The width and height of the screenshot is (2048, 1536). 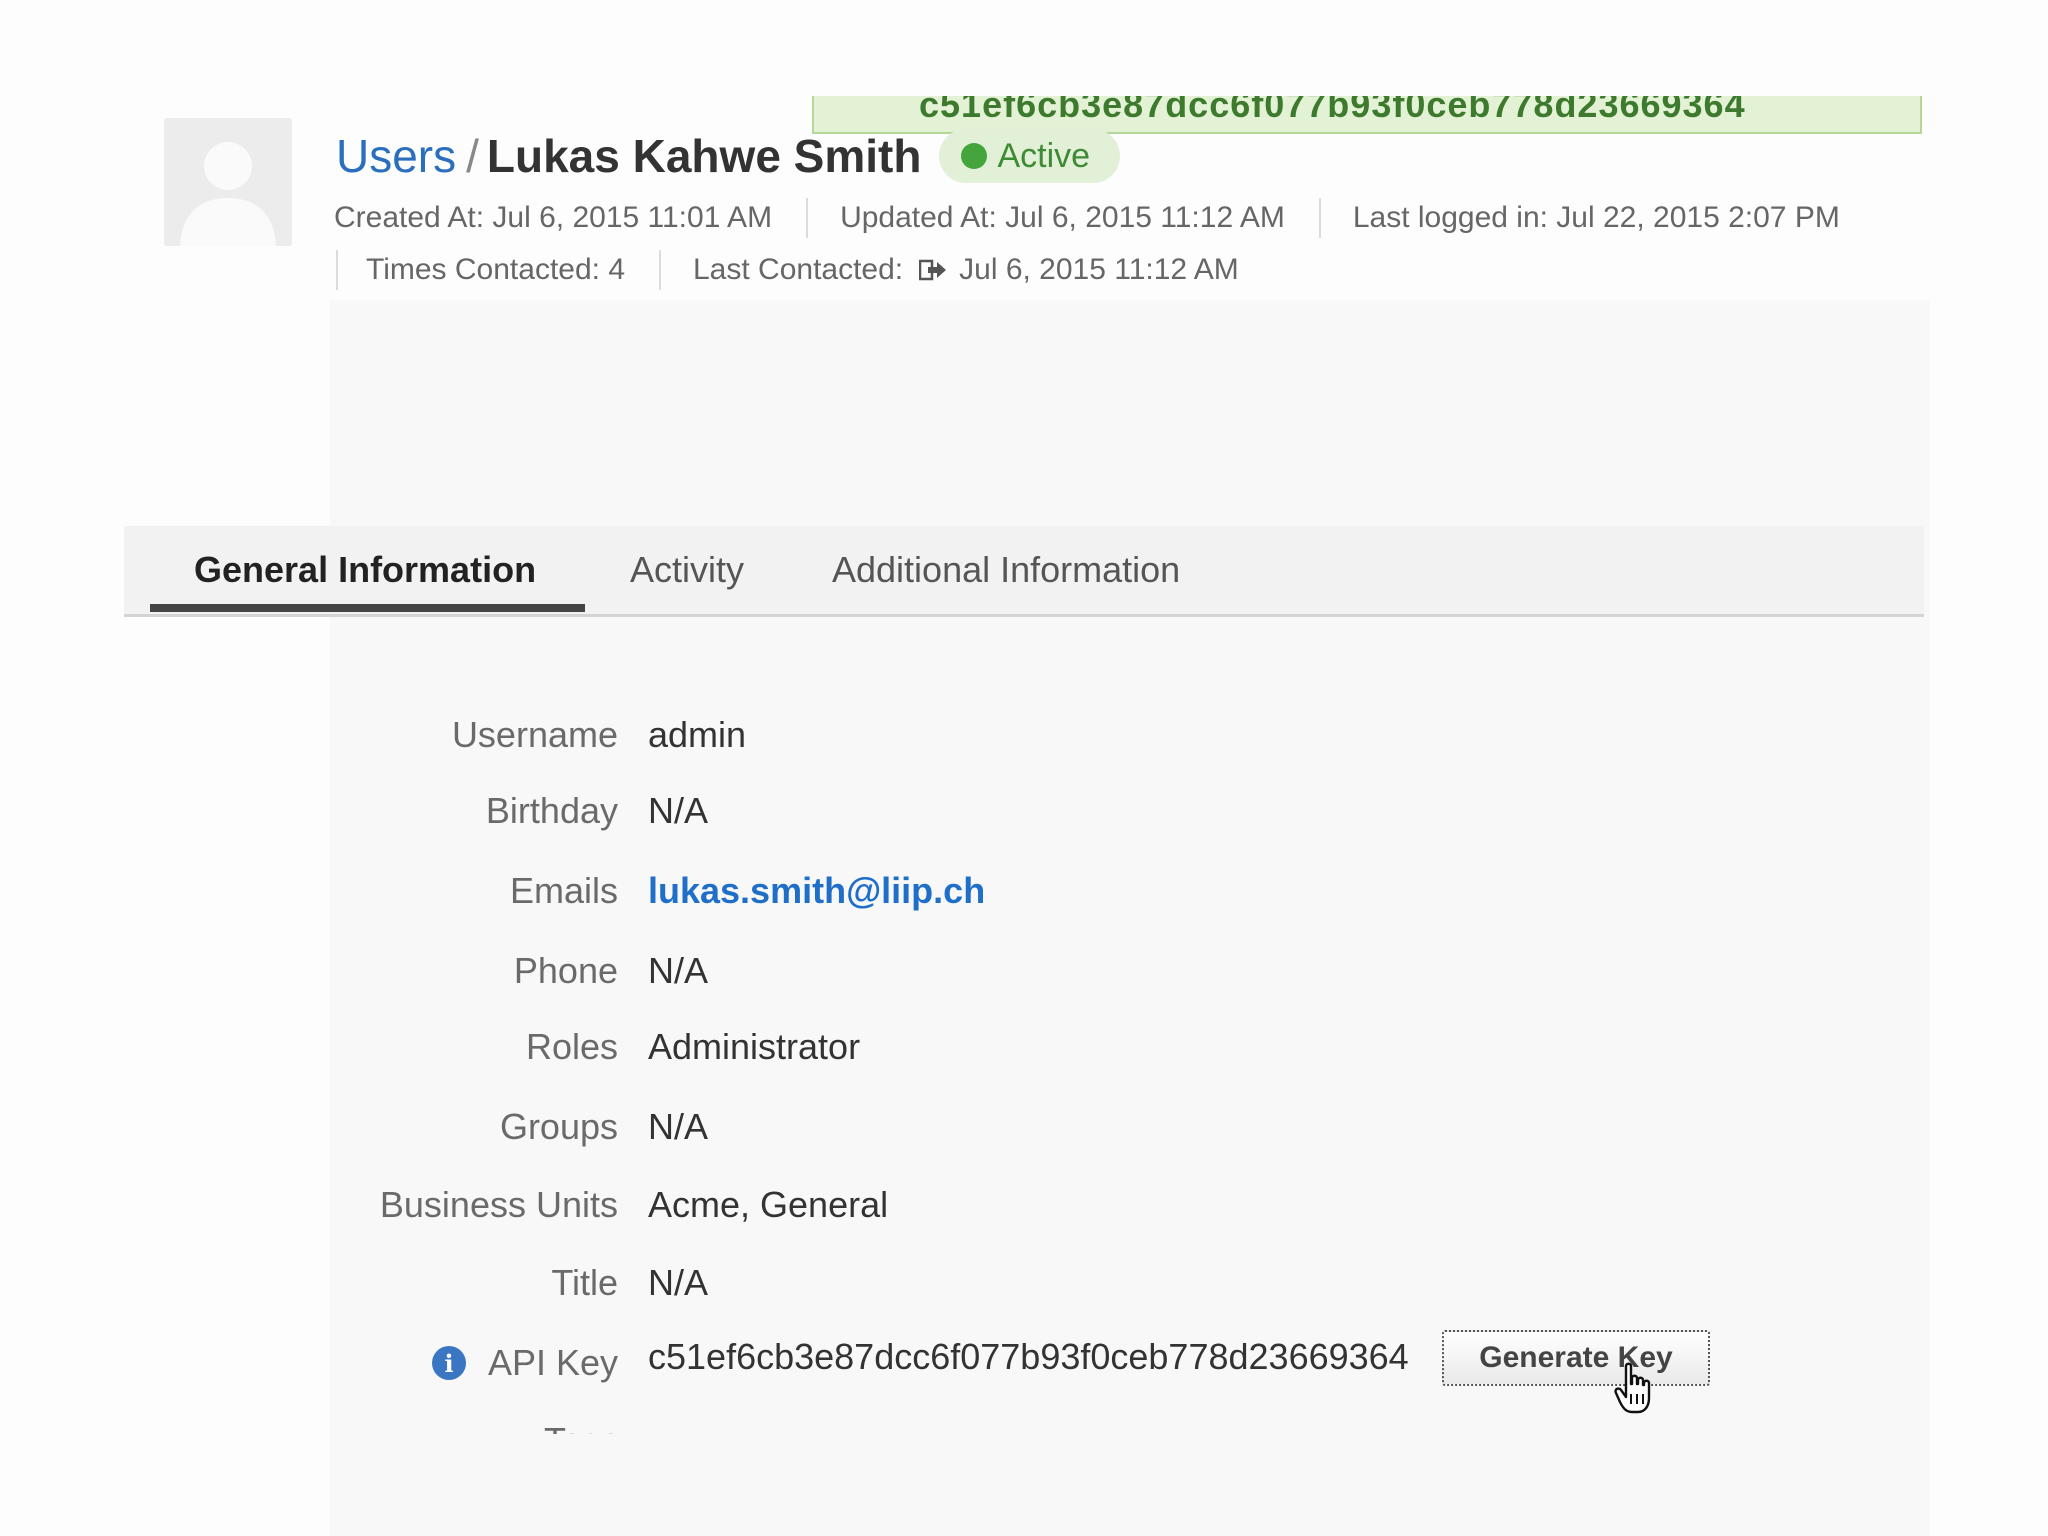 What do you see at coordinates (495, 269) in the screenshot?
I see `times-contacted: Times Contacted: 4` at bounding box center [495, 269].